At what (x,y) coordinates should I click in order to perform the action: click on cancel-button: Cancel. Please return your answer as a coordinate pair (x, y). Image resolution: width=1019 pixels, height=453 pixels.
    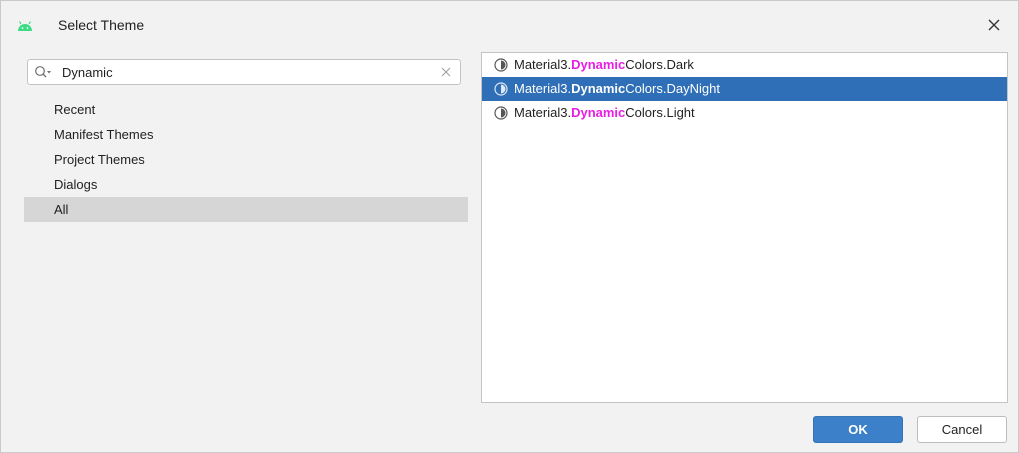
    Looking at the image, I should click on (962, 429).